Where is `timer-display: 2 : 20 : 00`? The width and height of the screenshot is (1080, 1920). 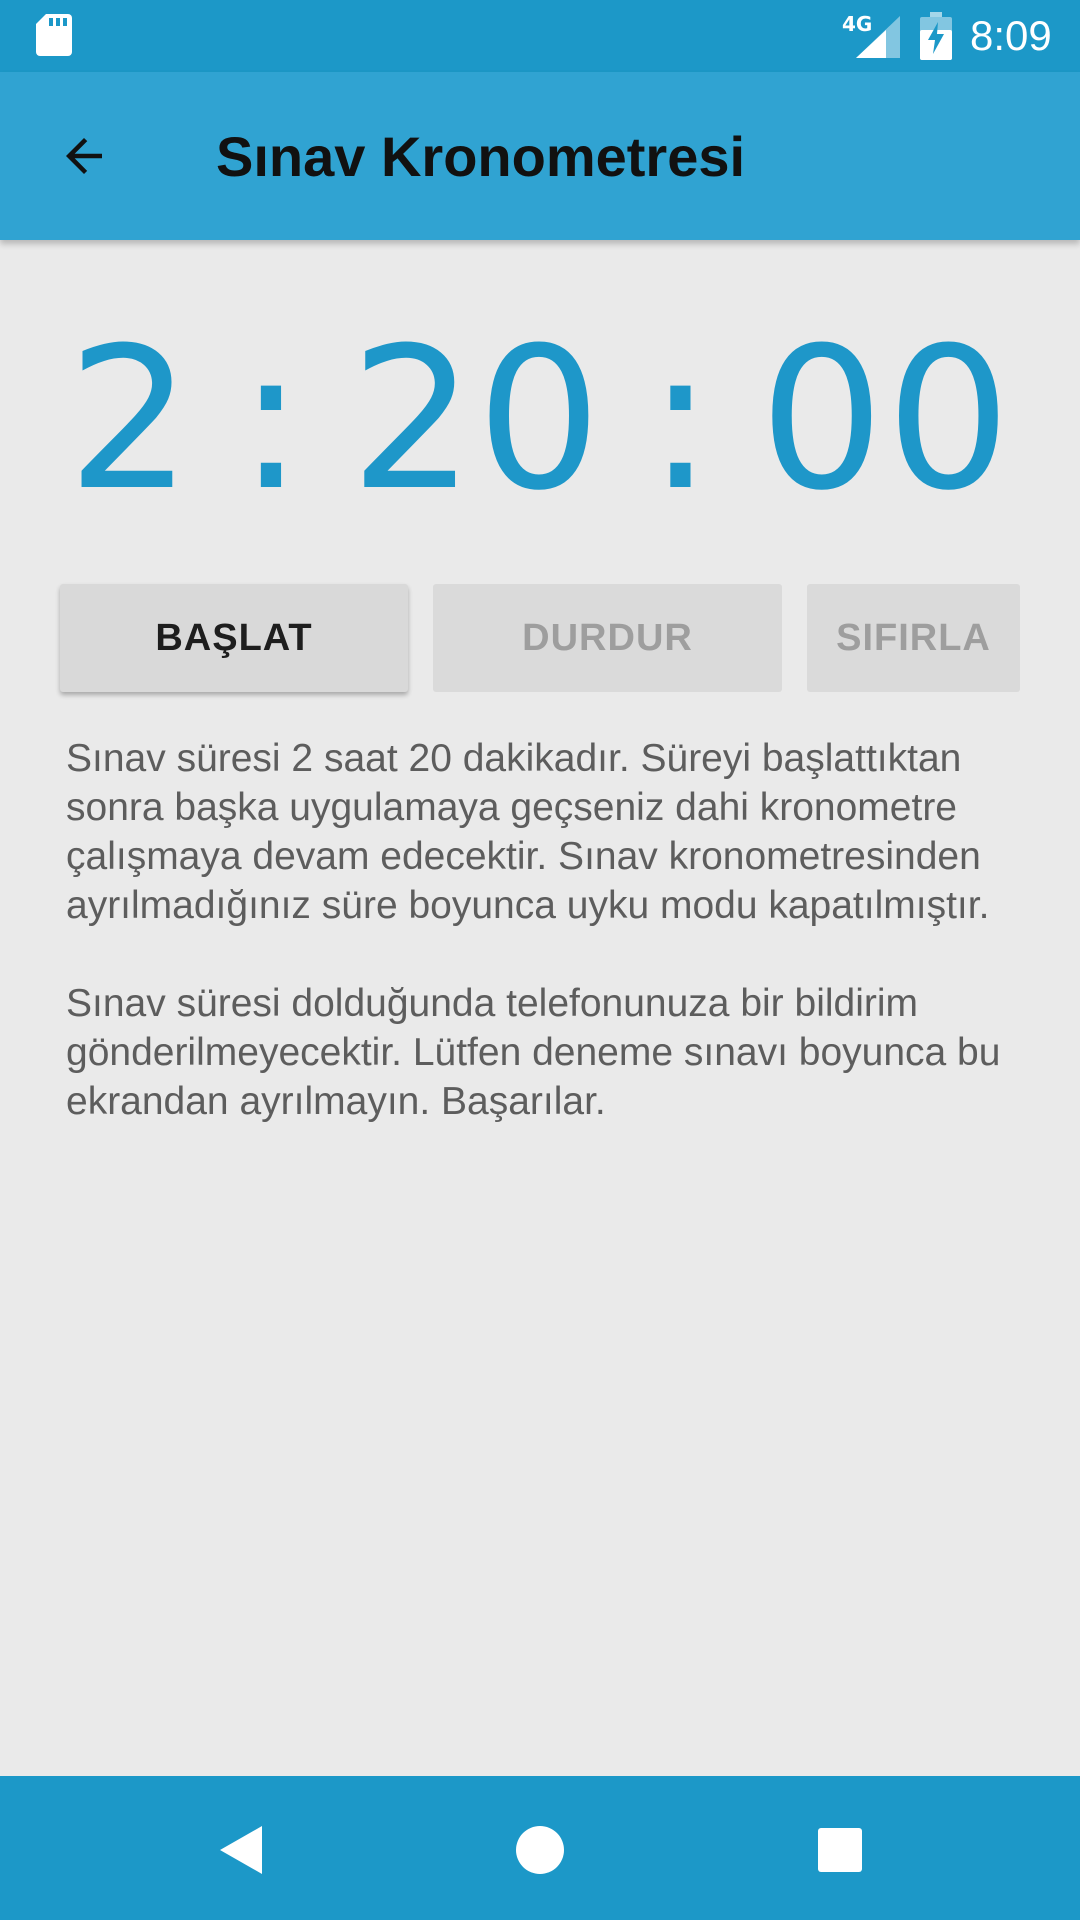
timer-display: 2 : 20 : 00 is located at coordinates (540, 420).